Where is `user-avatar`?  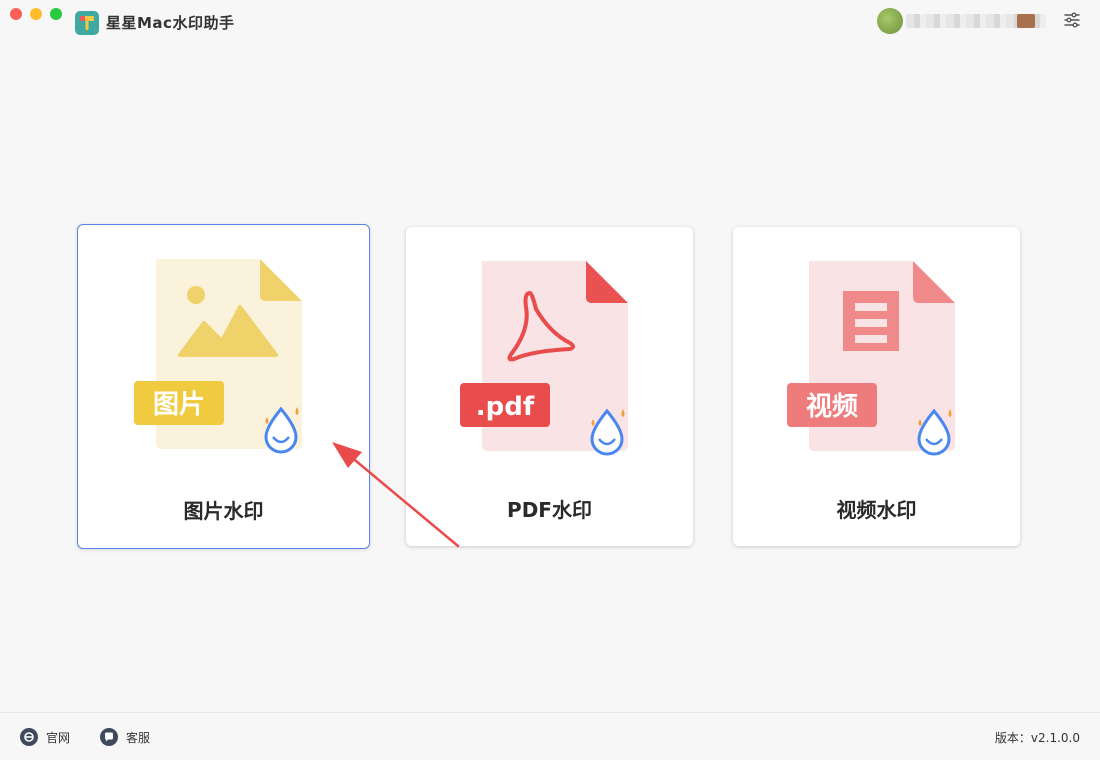
user-avatar is located at coordinates (890, 21).